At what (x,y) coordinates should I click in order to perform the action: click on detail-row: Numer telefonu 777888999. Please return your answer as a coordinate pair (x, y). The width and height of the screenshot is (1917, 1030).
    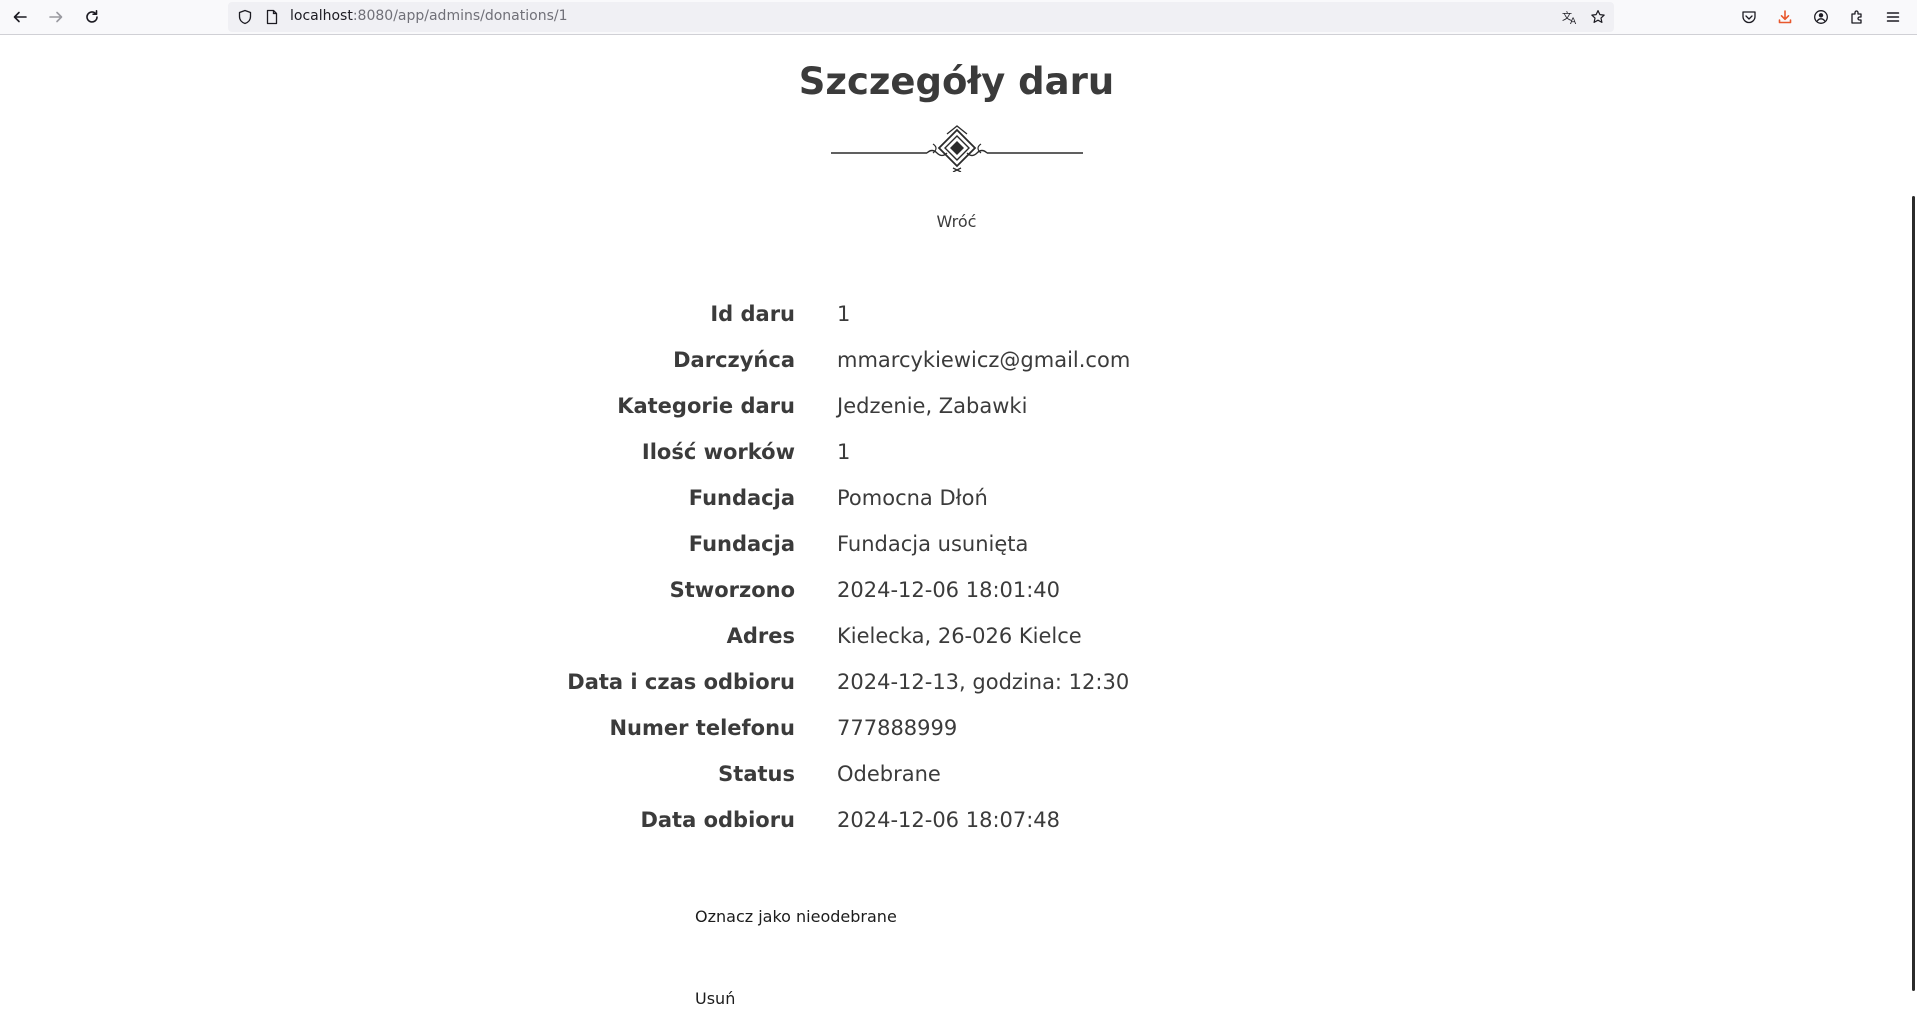
    Looking at the image, I should click on (956, 729).